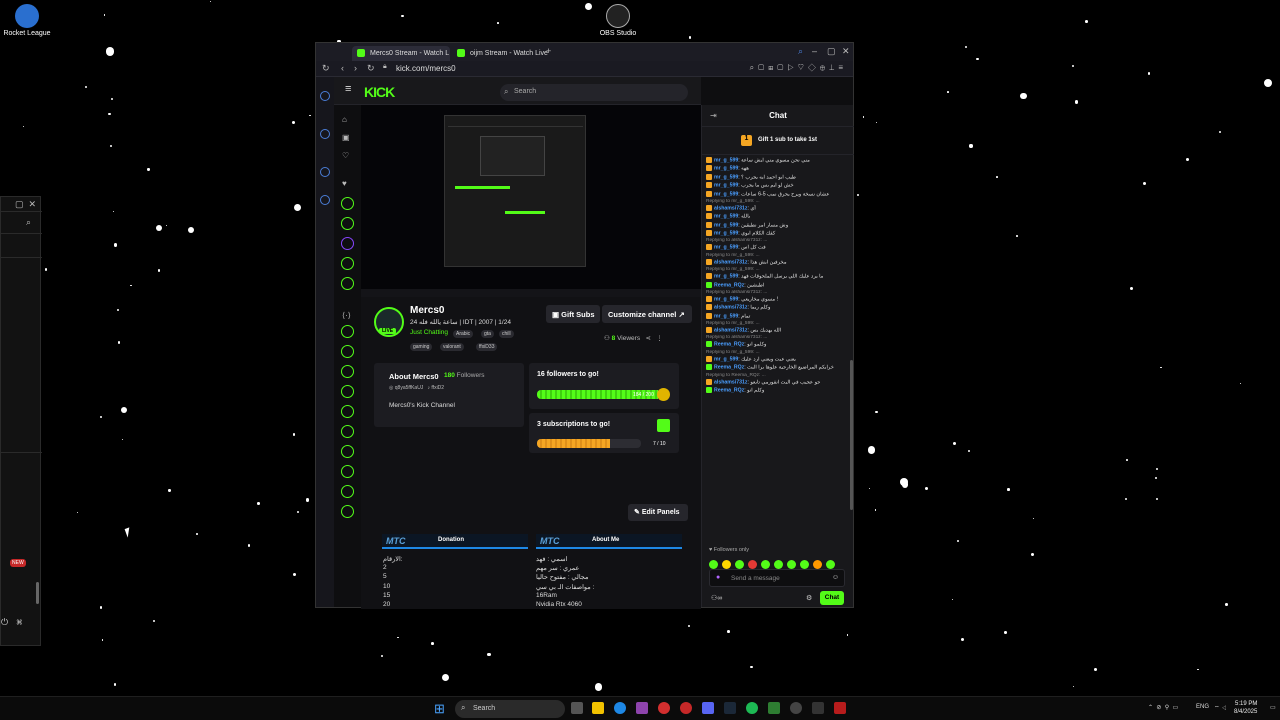  I want to click on emote-bar, so click(779, 562).